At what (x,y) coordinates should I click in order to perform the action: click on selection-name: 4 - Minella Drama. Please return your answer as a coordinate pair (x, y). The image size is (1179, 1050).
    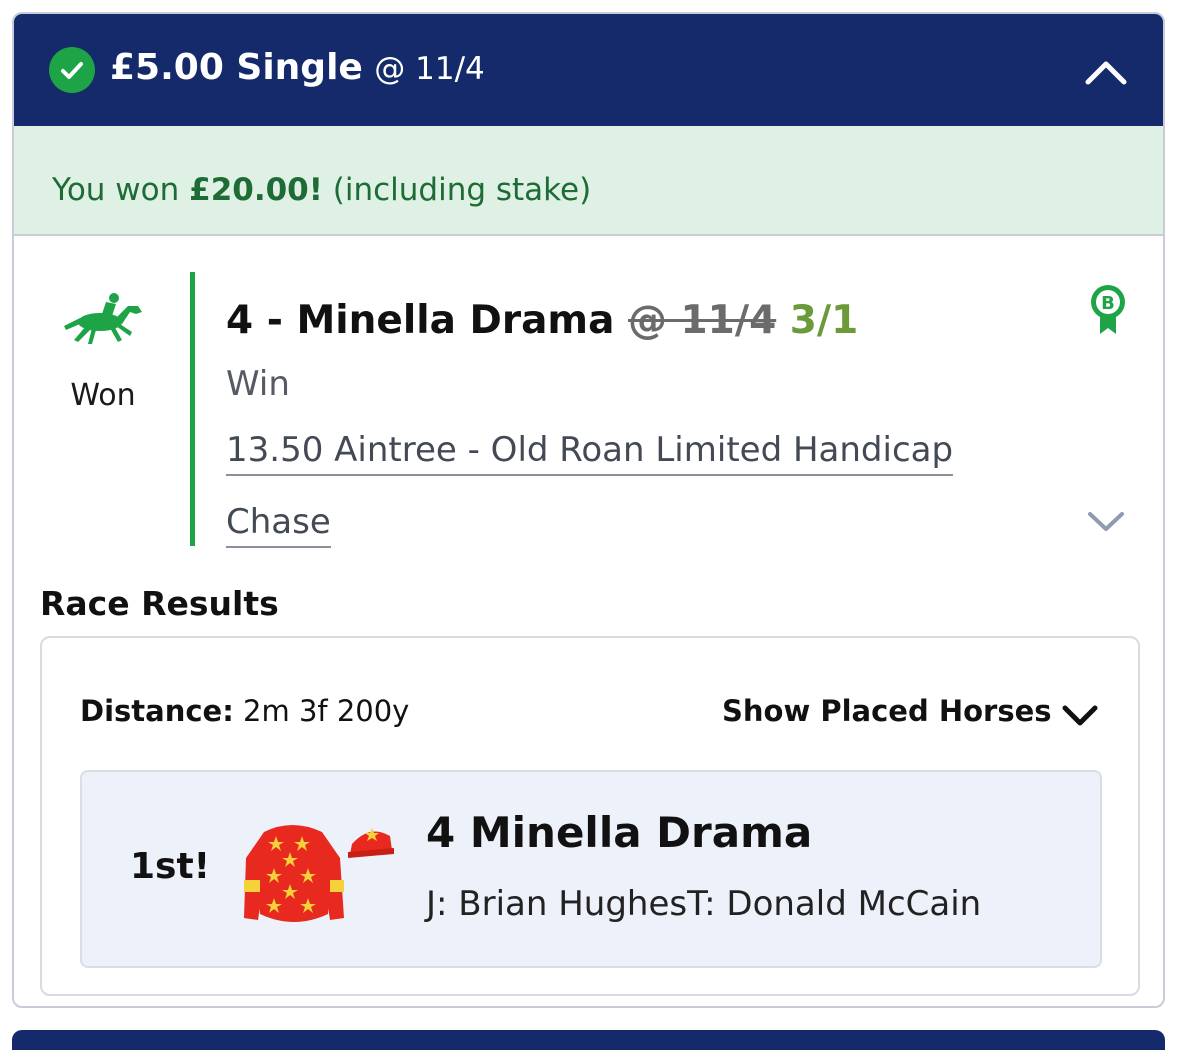
    Looking at the image, I should click on (420, 320).